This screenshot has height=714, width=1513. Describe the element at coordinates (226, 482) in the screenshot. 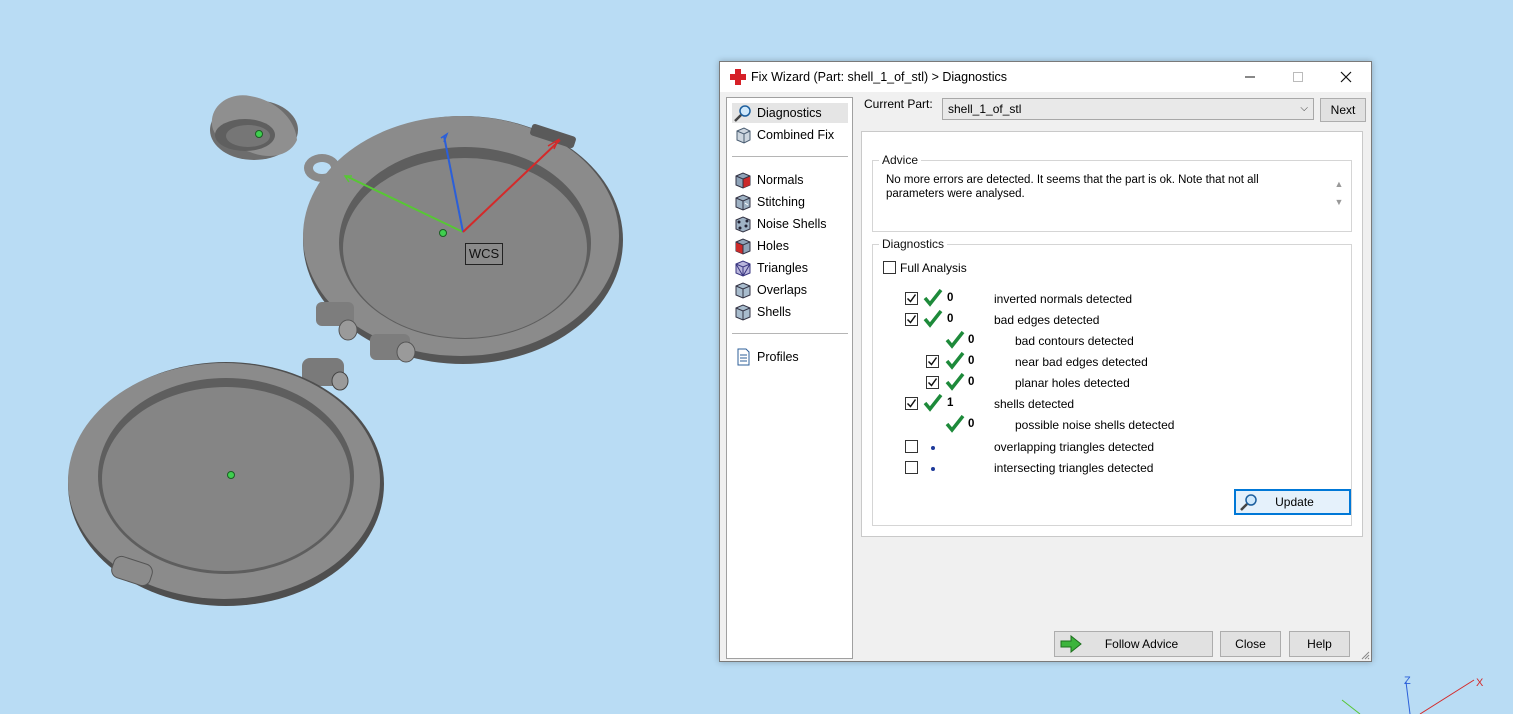

I see `lower-case-part` at that location.